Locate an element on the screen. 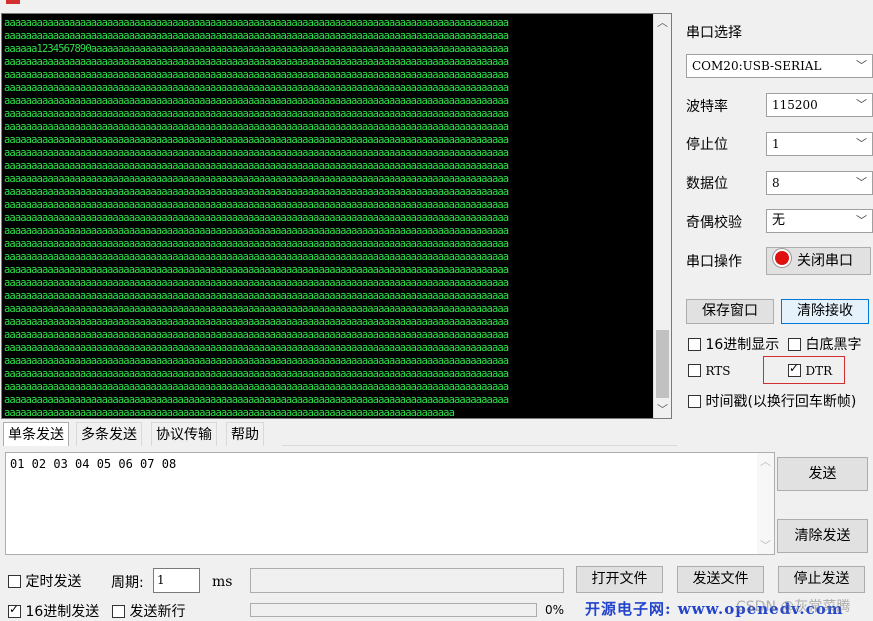 The height and width of the screenshot is (621, 873). white-bg-checkbox is located at coordinates (794, 344).